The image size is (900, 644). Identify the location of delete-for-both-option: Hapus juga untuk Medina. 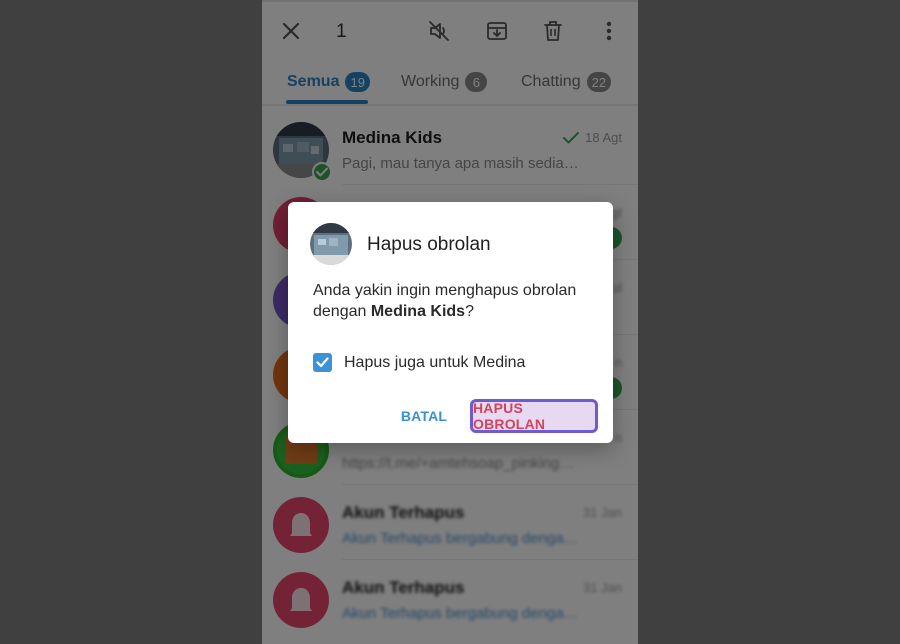
(419, 362).